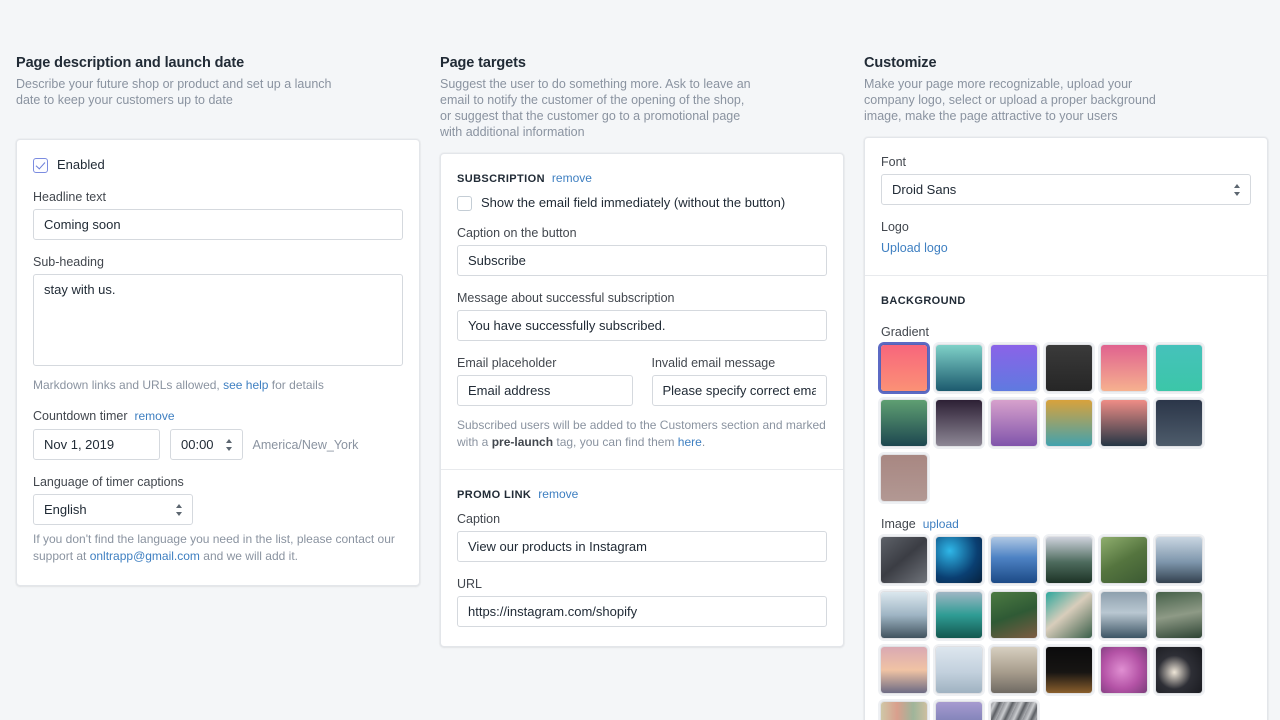  Describe the element at coordinates (545, 390) in the screenshot. I see `email-placeholder-input` at that location.